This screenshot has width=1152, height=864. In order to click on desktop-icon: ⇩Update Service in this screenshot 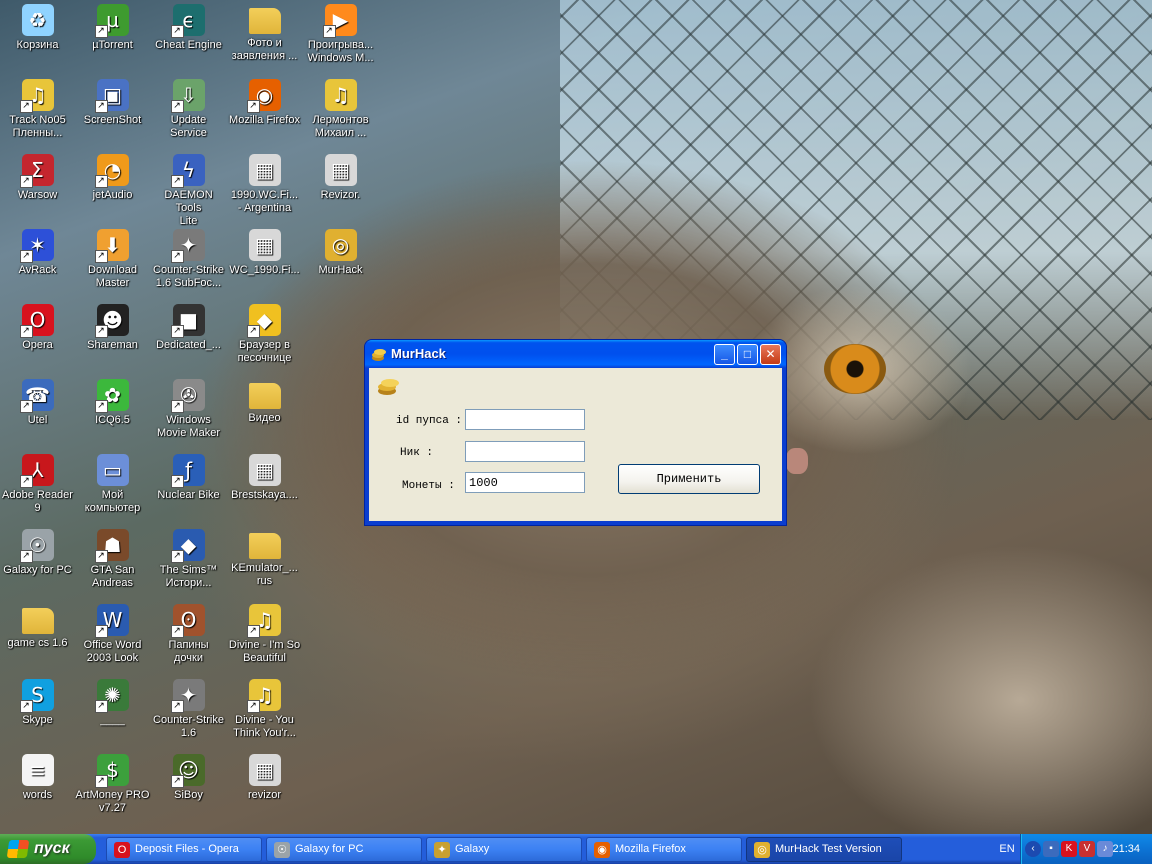, I will do `click(188, 109)`.